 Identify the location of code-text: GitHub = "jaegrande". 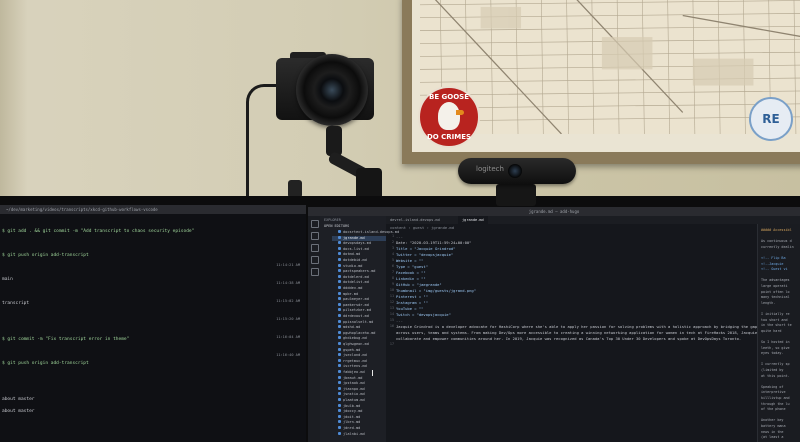
(419, 284).